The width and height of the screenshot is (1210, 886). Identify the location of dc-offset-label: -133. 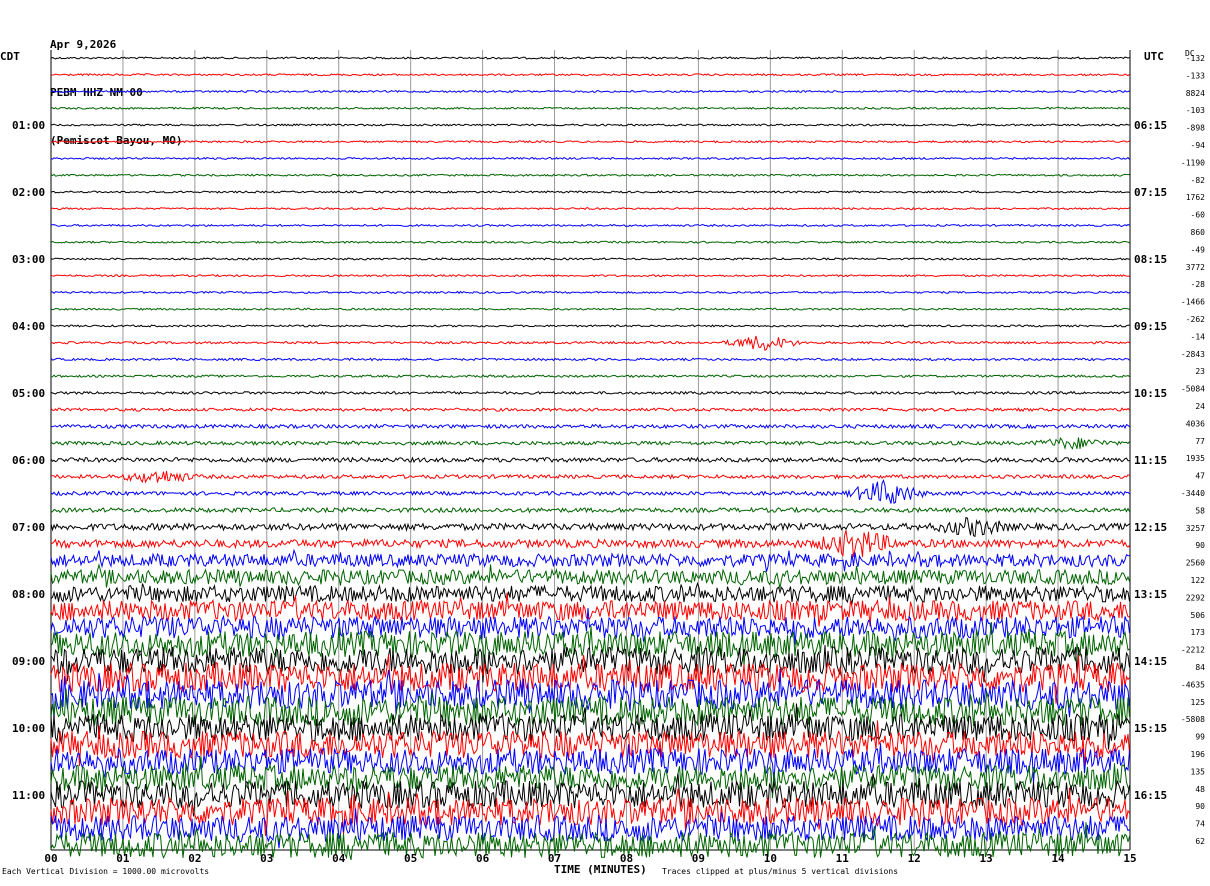
(1195, 75).